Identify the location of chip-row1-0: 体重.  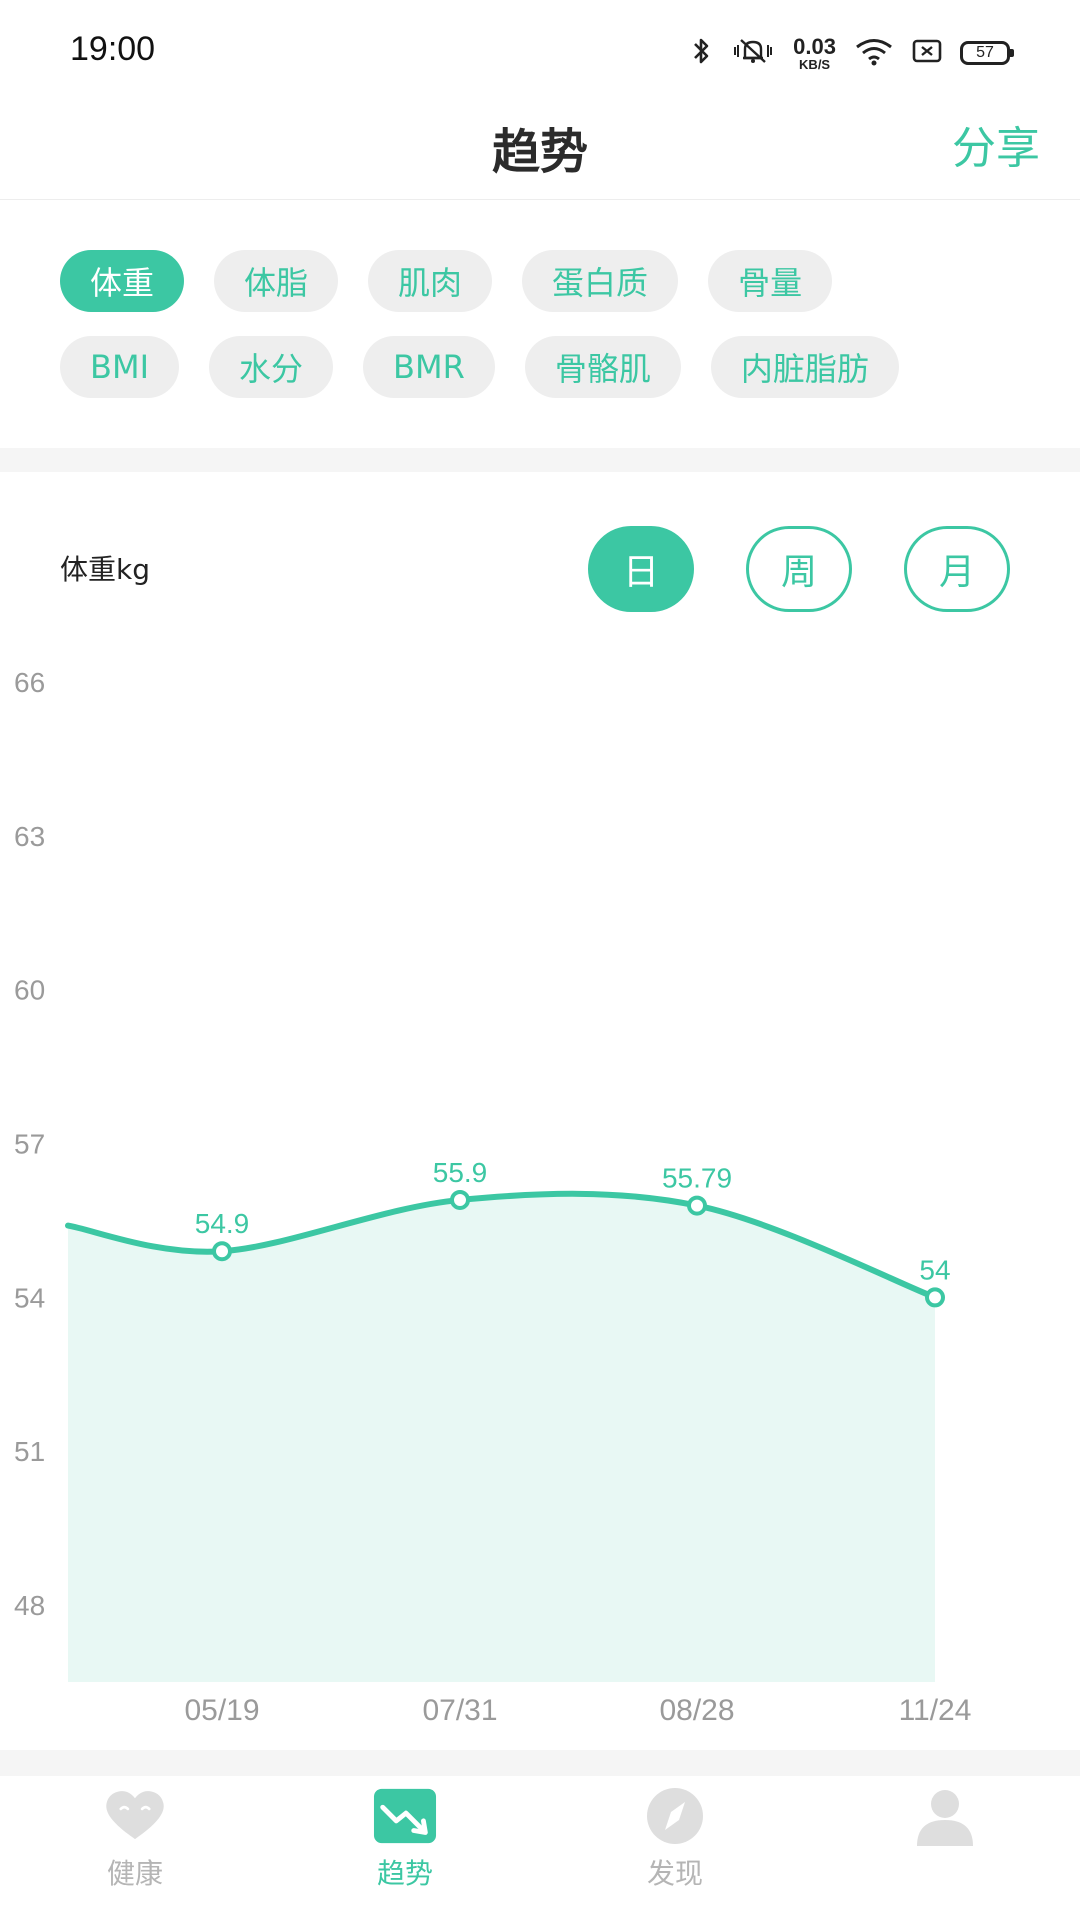
(122, 281).